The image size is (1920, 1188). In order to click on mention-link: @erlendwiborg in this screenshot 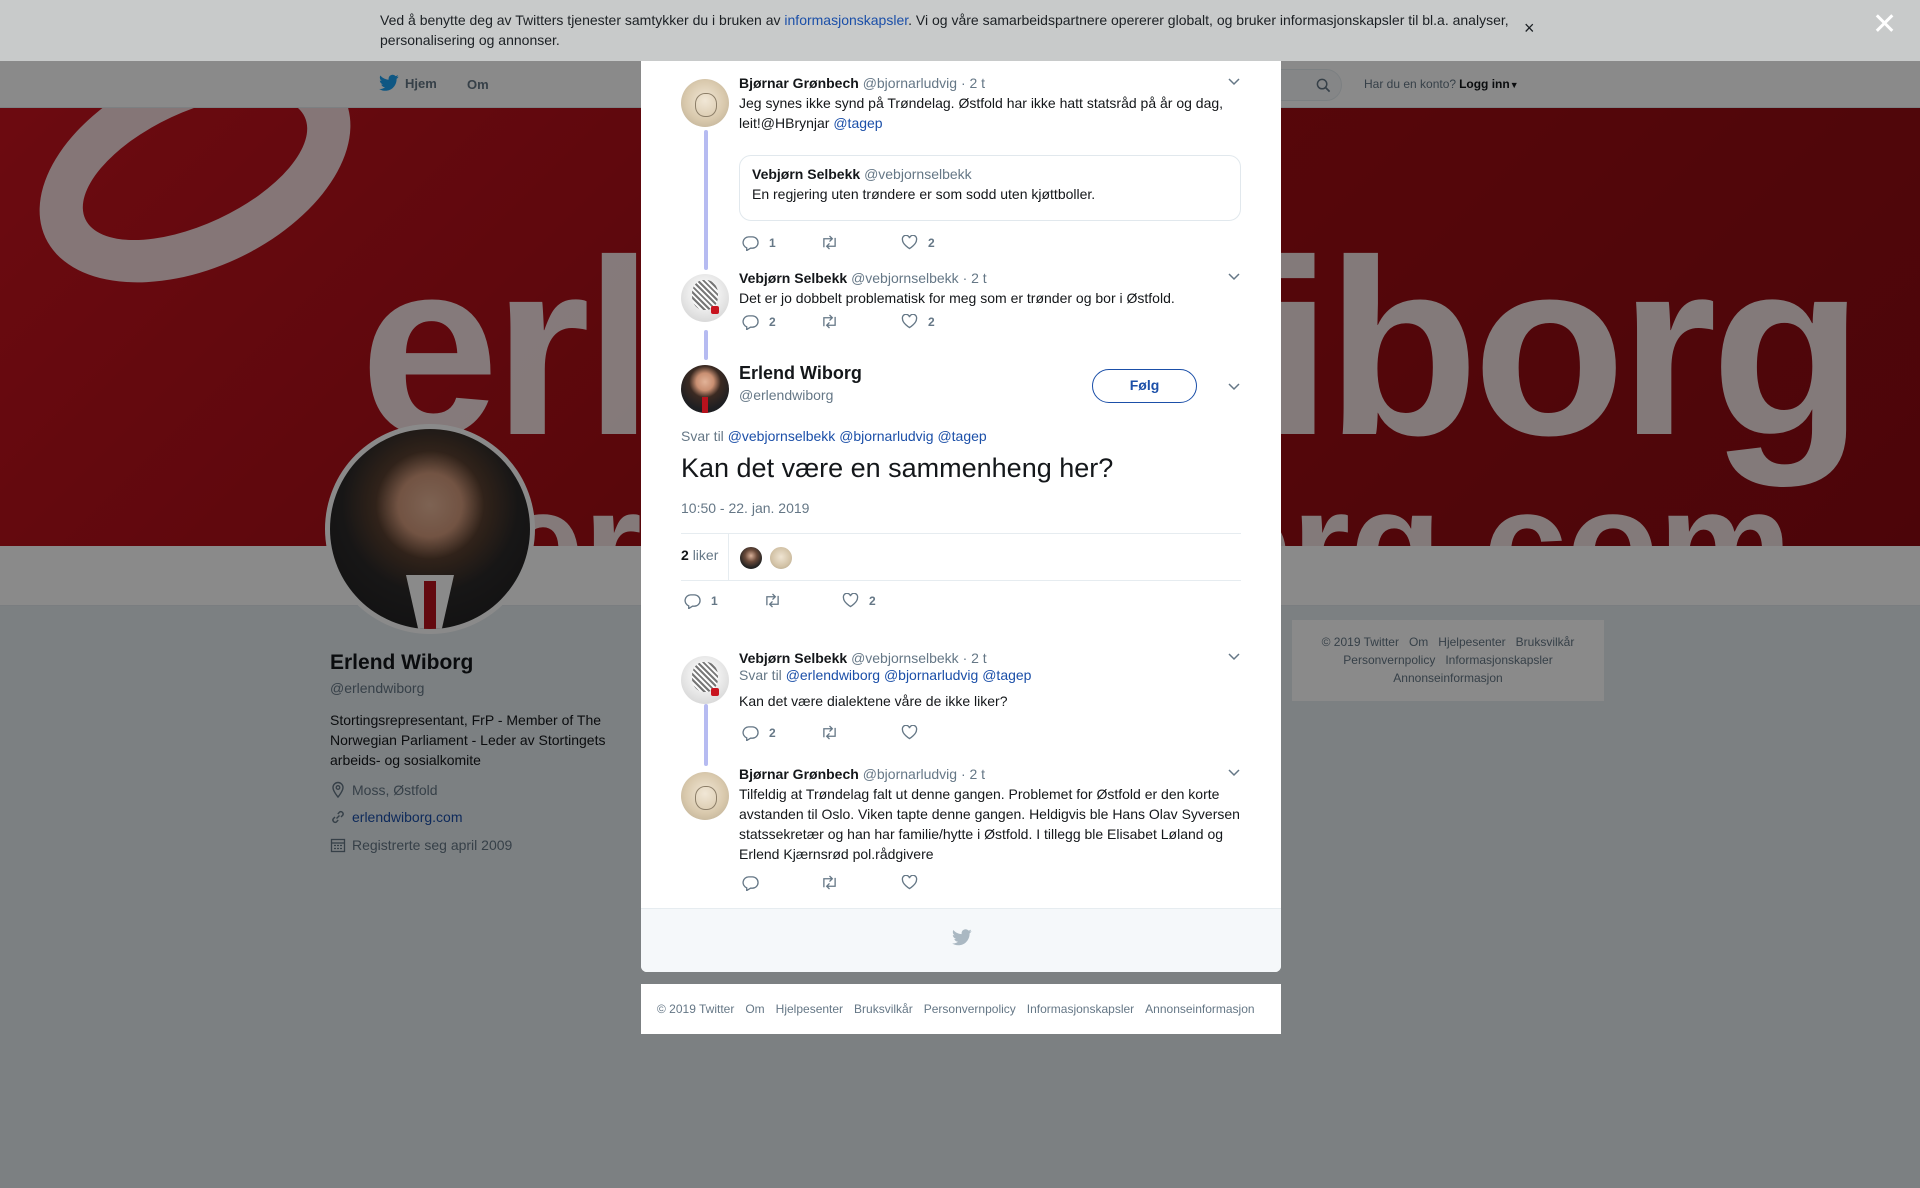, I will do `click(833, 675)`.